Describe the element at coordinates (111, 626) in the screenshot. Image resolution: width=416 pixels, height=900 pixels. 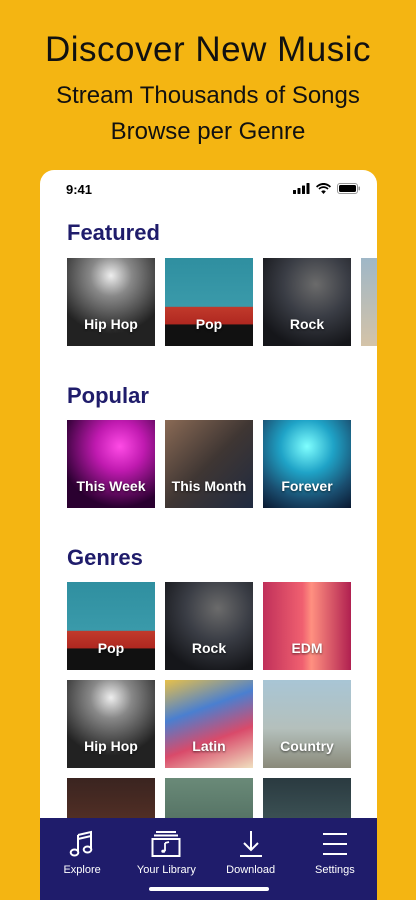
I see `genre-tile-pop: Pop` at that location.